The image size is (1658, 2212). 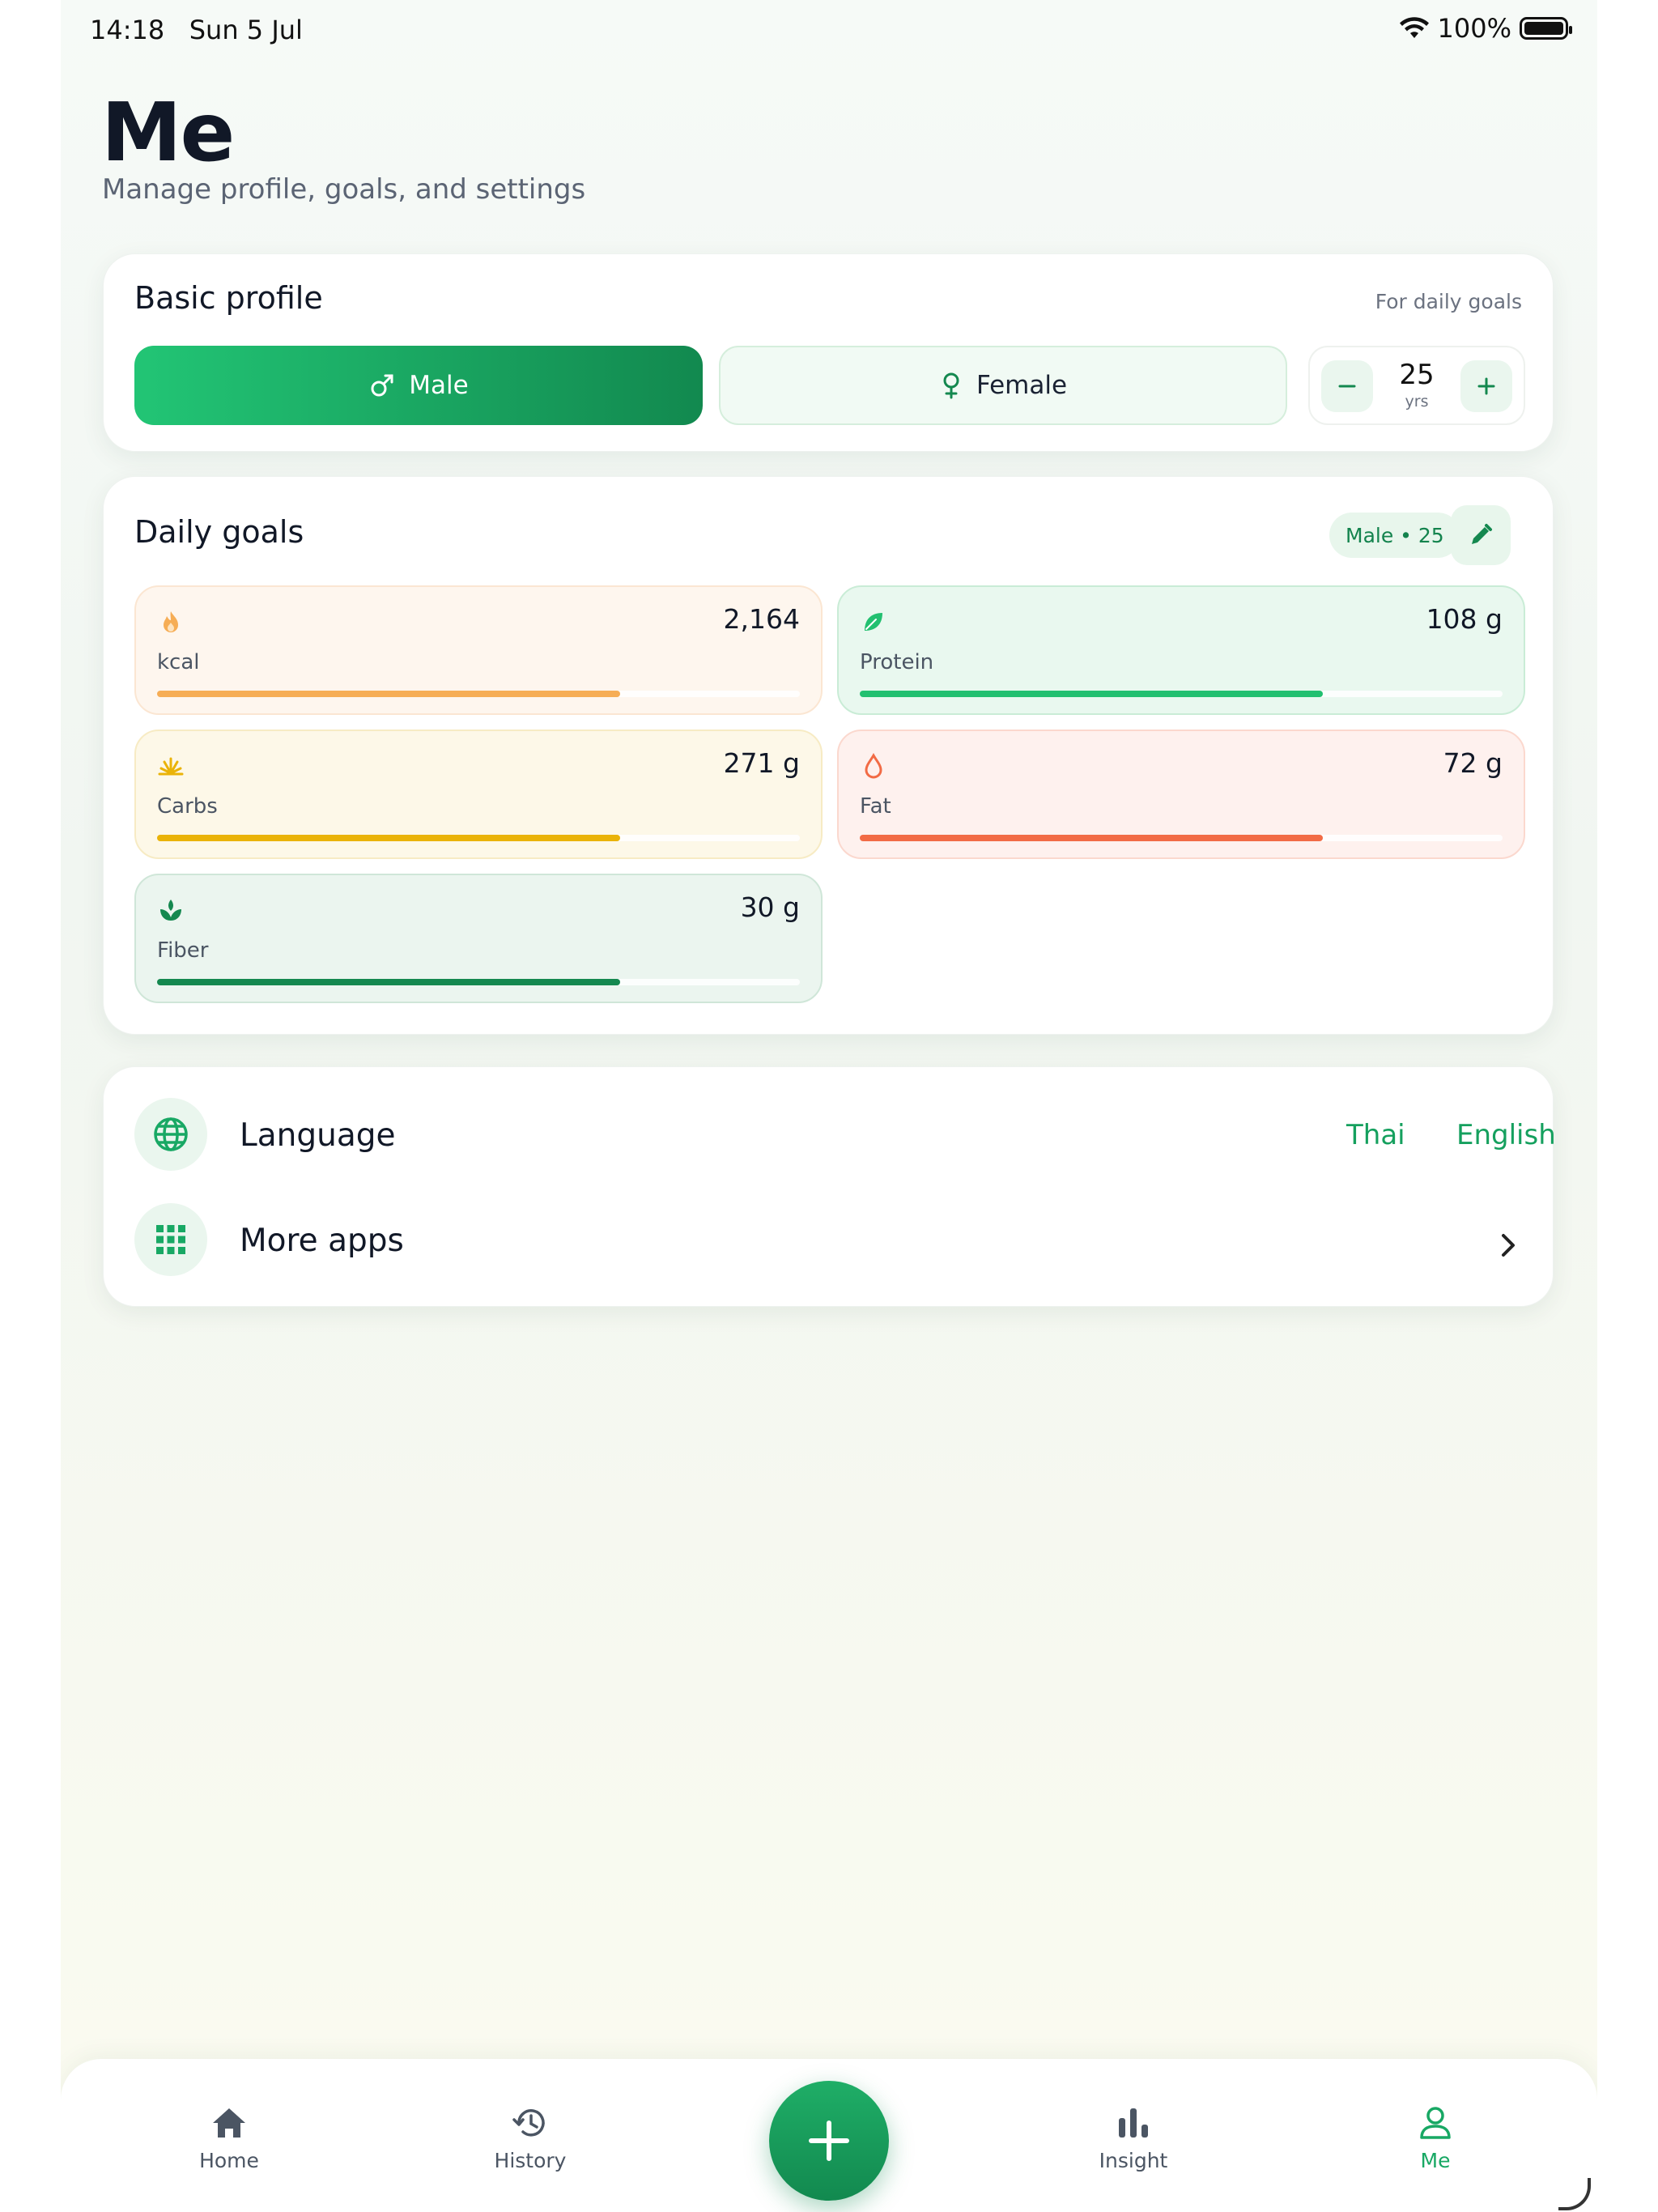 I want to click on add-entry-button, so click(x=829, y=2141).